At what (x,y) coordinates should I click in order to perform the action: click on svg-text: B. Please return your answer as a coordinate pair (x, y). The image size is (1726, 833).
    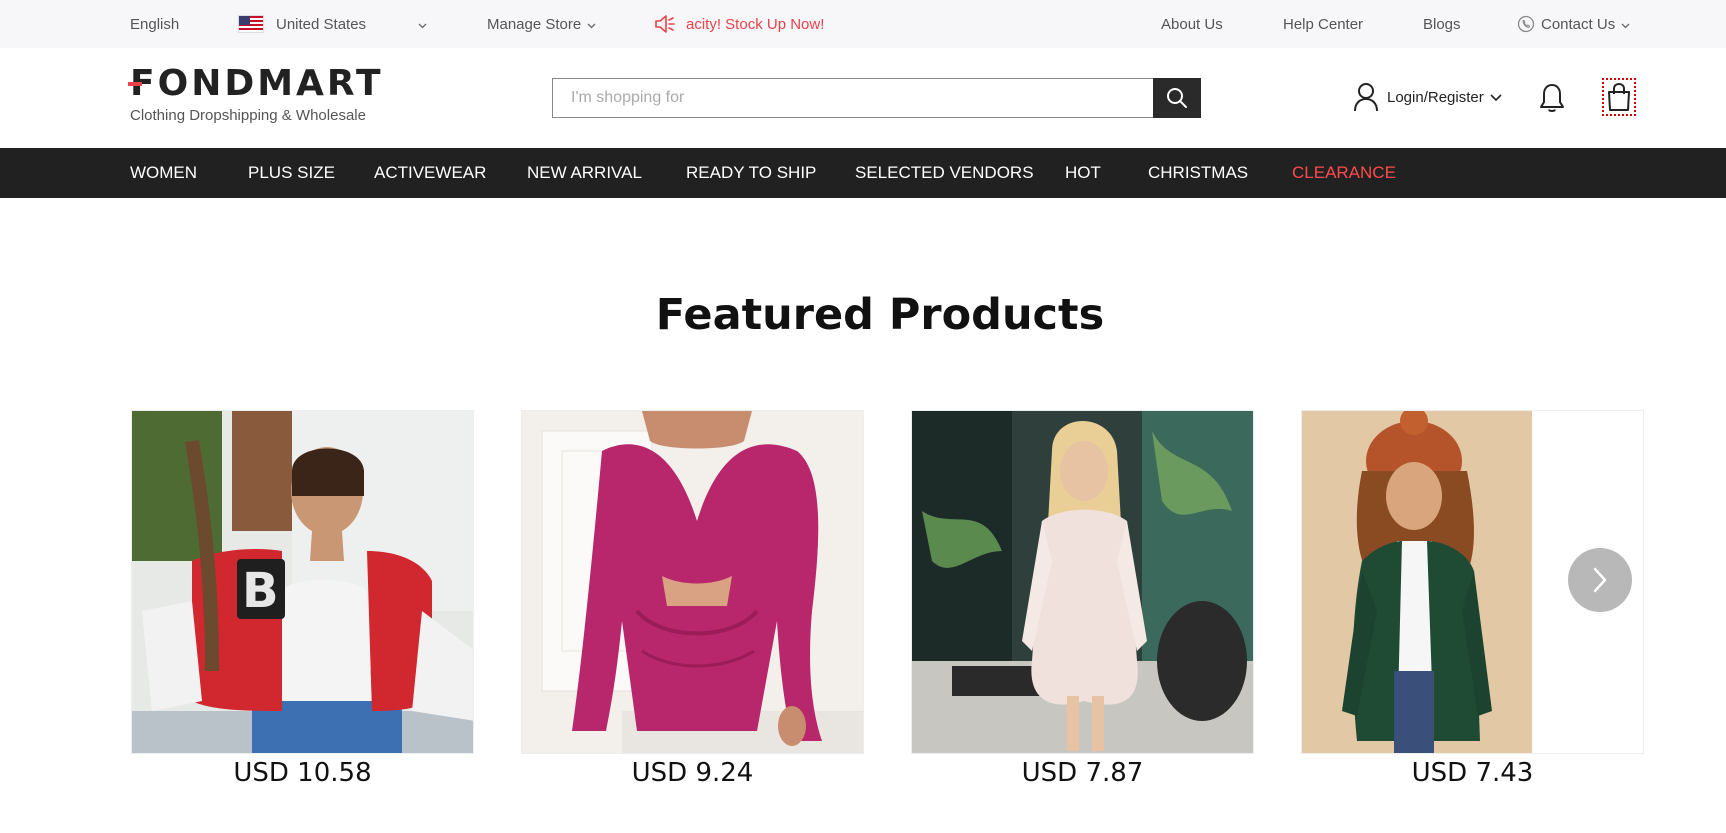
    Looking at the image, I should click on (260, 591).